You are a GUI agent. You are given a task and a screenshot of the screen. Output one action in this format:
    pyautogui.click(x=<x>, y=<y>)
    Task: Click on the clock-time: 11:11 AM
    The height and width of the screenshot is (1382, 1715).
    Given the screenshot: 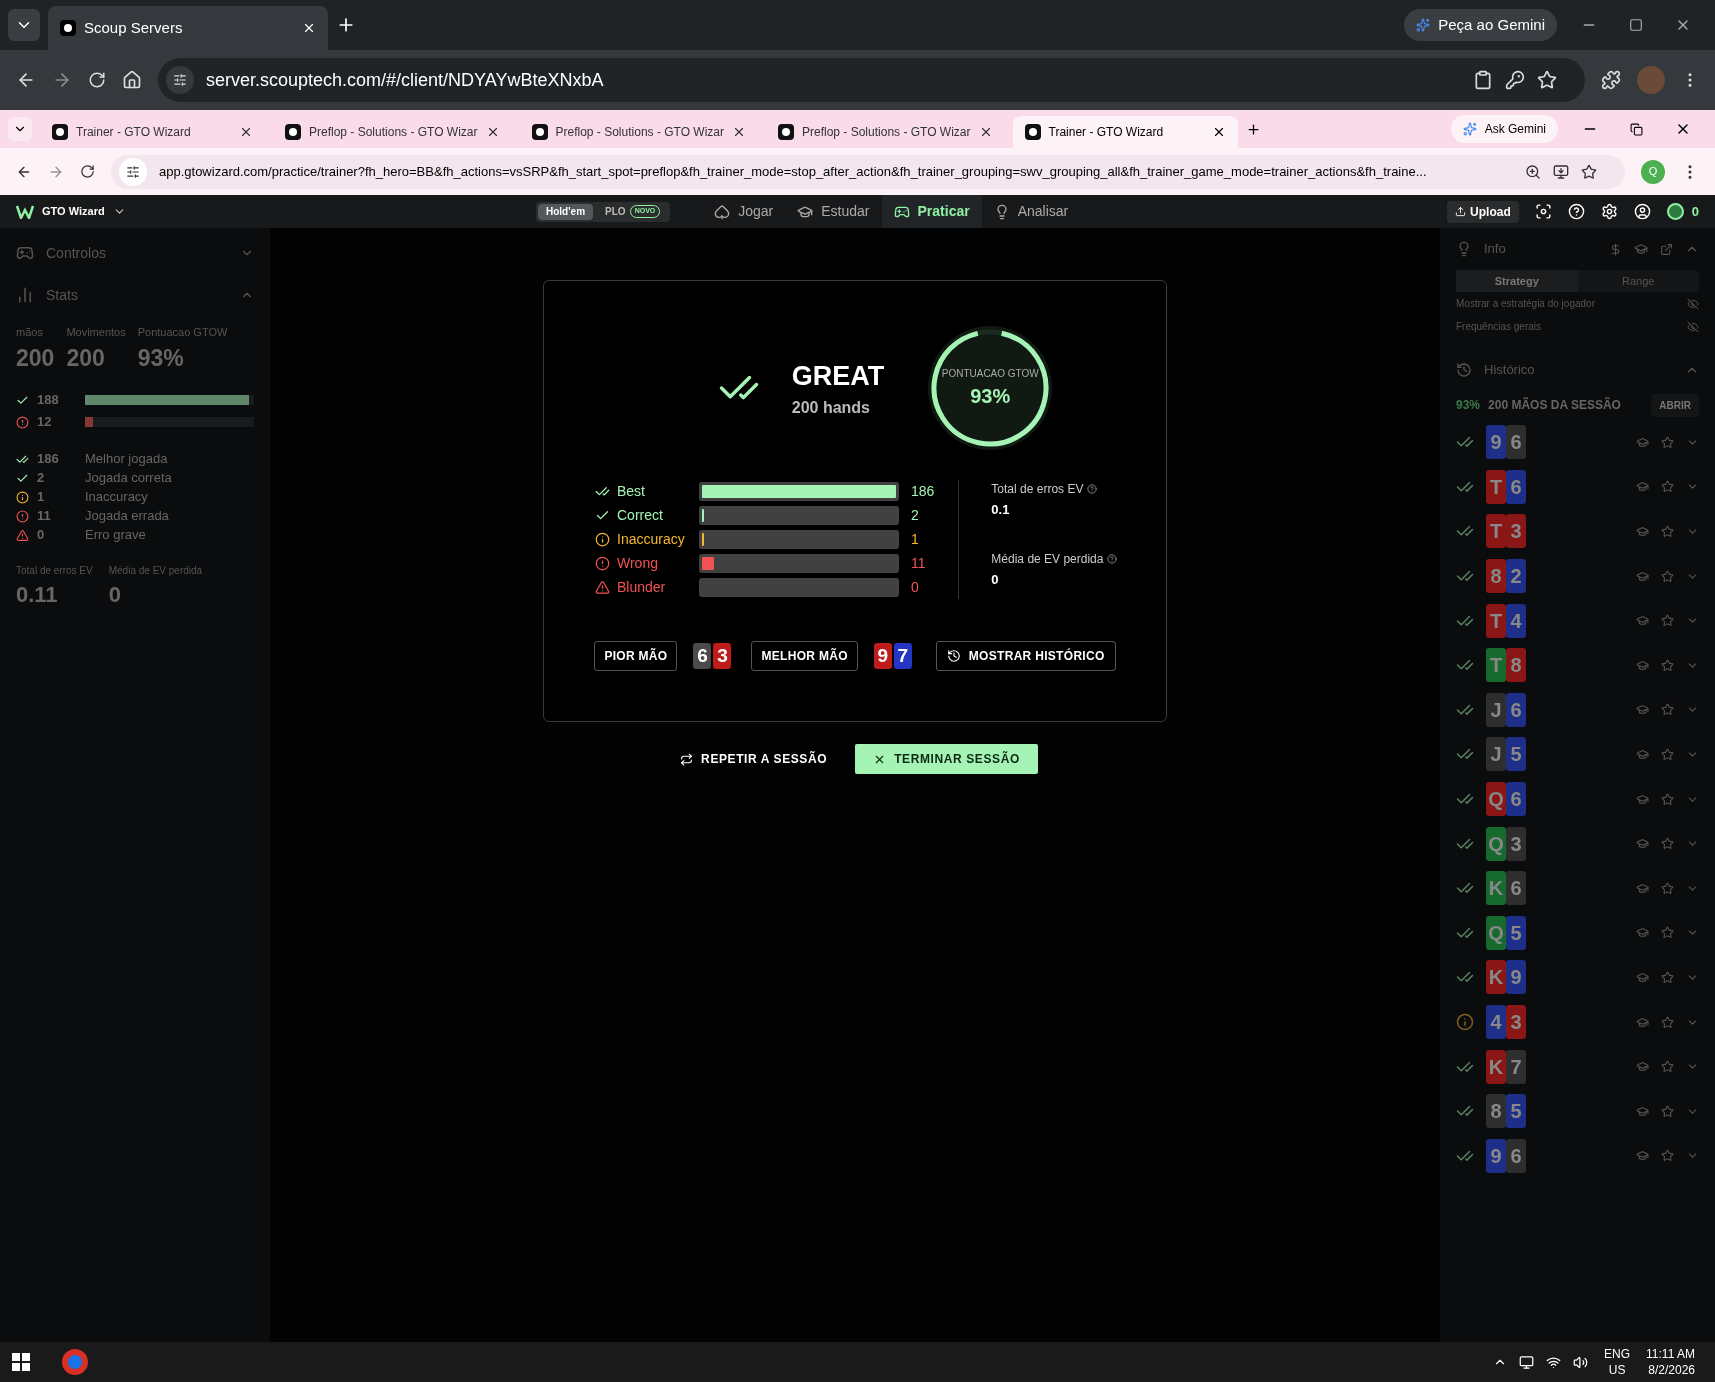 What is the action you would take?
    pyautogui.click(x=1670, y=1354)
    